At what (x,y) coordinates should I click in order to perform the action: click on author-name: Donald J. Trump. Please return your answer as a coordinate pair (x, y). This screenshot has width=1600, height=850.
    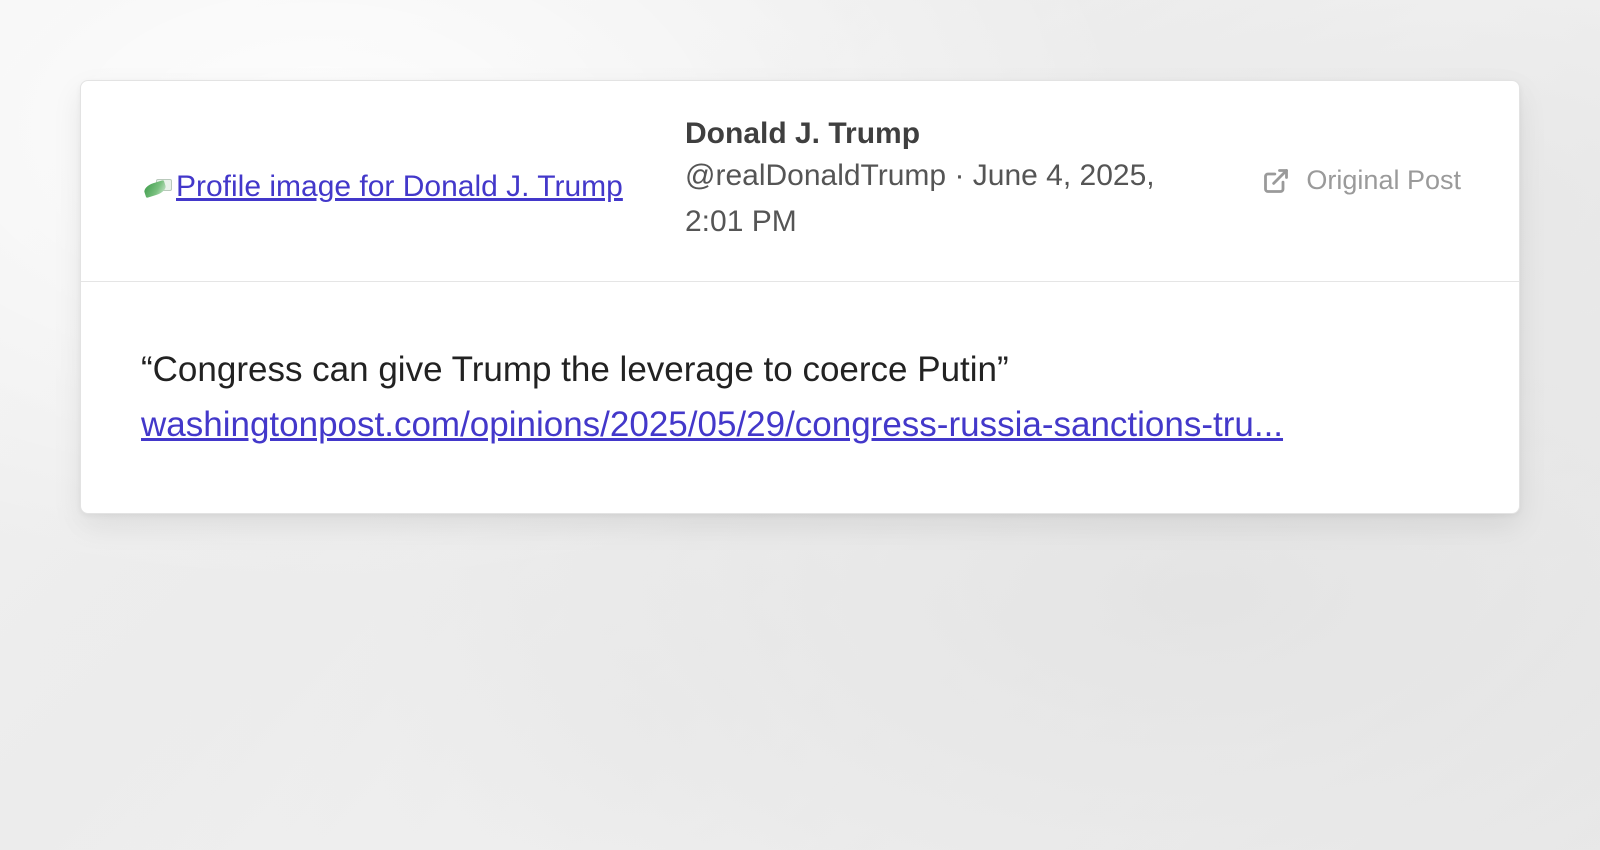
    Looking at the image, I should click on (803, 133).